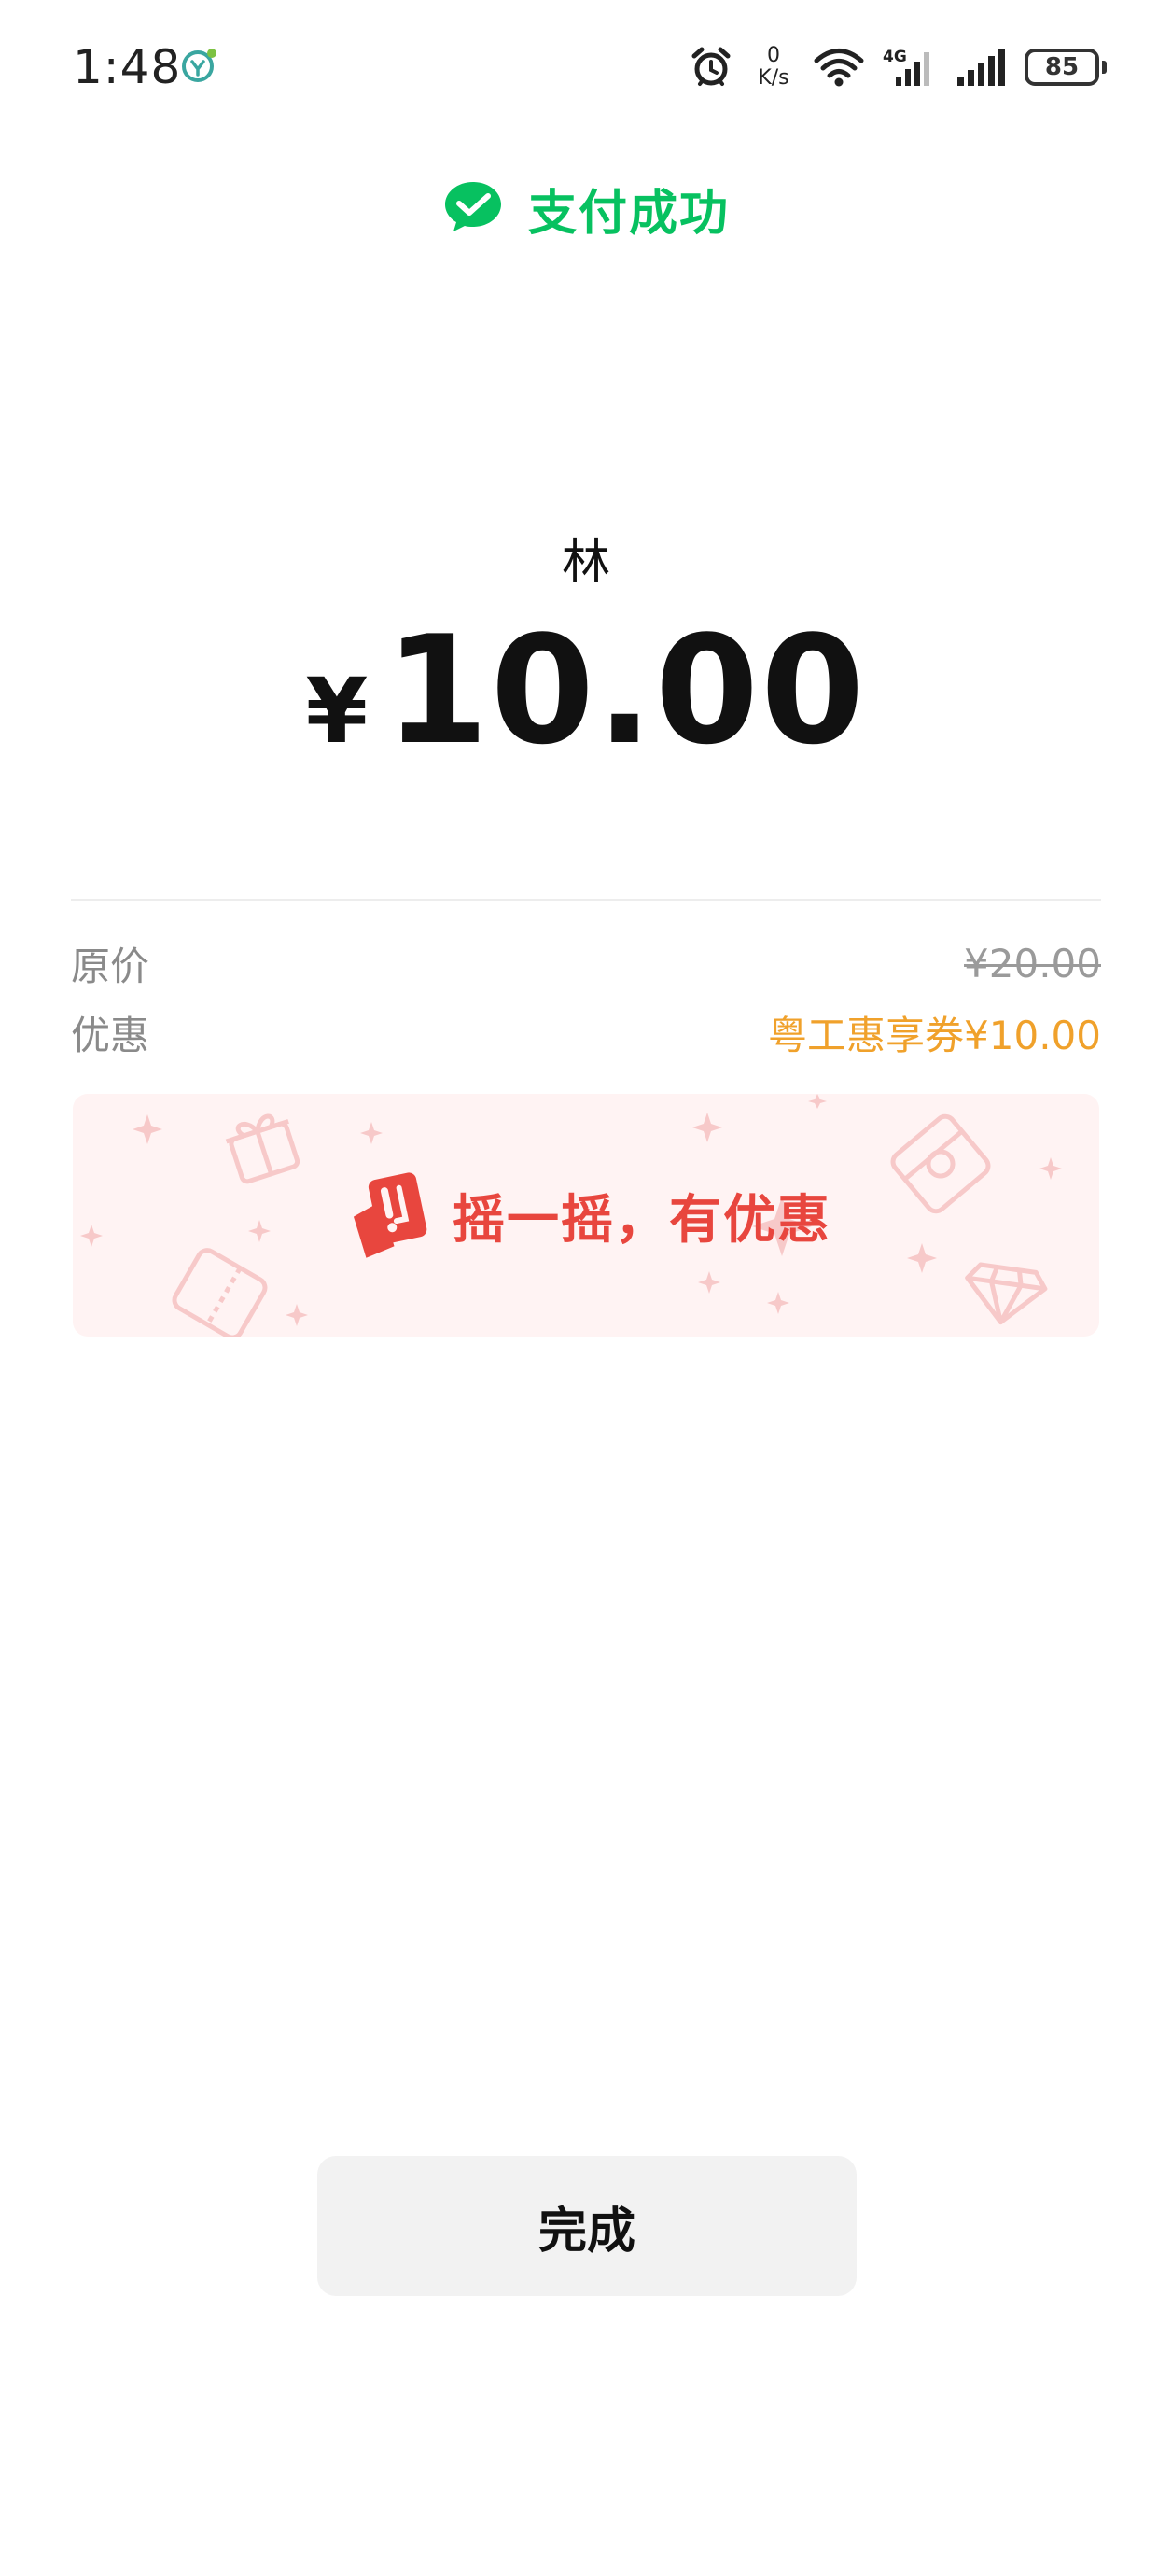 Image resolution: width=1172 pixels, height=2576 pixels. I want to click on network-speed-unit: K/s, so click(773, 78).